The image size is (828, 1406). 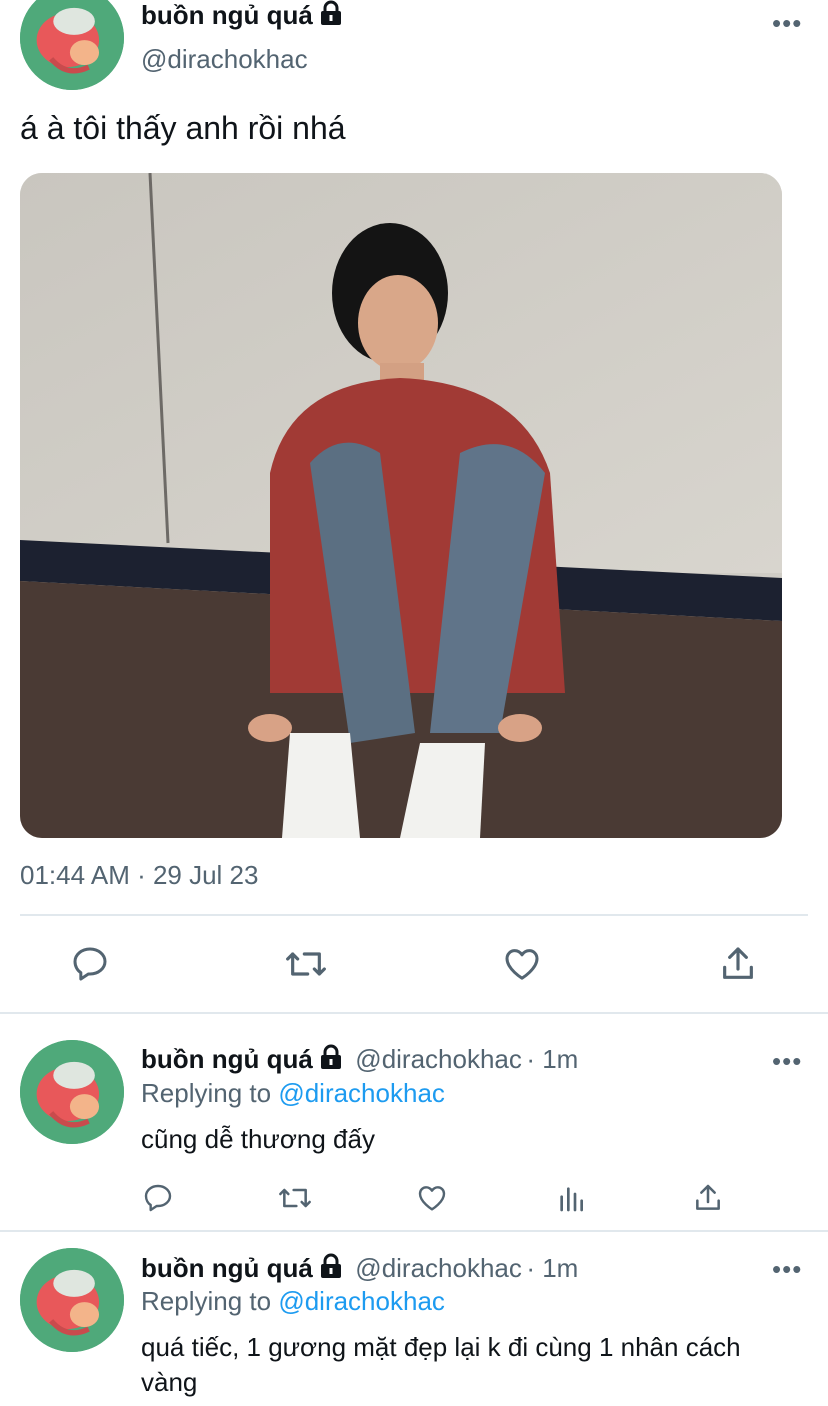 I want to click on tweet-timestamp: 01:44 AM · 29 Jul 23, so click(x=139, y=875).